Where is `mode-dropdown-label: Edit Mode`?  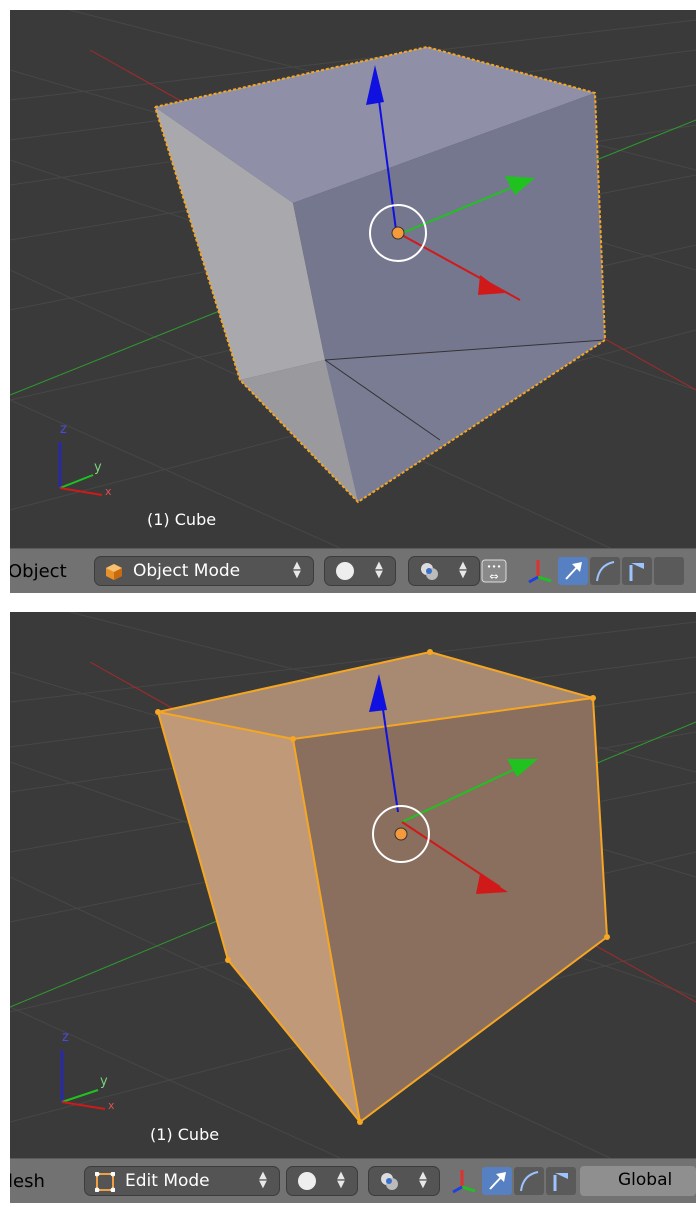
mode-dropdown-label: Edit Mode is located at coordinates (167, 1181).